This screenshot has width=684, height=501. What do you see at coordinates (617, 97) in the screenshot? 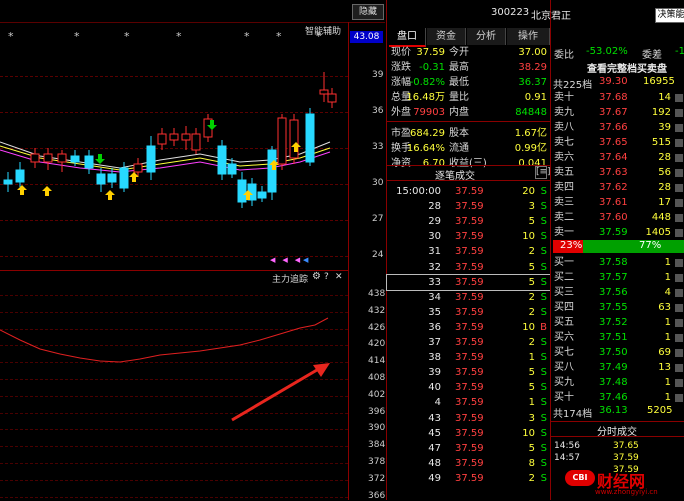
I see `sell-level-row: 卖十 37.68 14` at bounding box center [617, 97].